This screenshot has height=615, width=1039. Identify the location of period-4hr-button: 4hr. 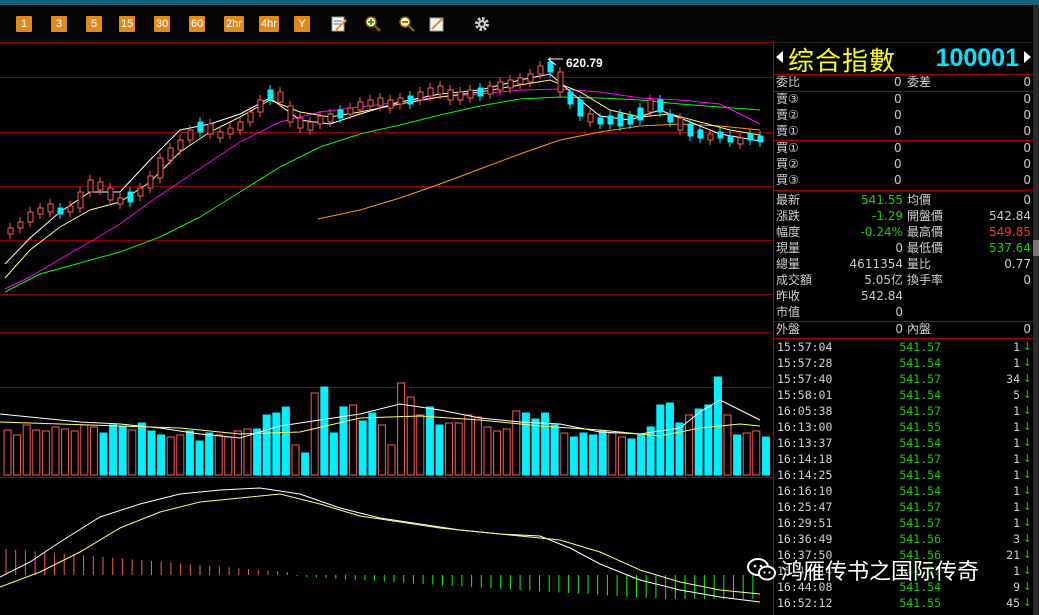
(269, 24).